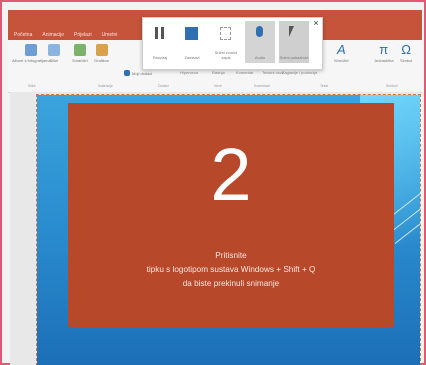 This screenshot has width=426, height=365. I want to click on ribbon-tab-animations: Animacije, so click(53, 35).